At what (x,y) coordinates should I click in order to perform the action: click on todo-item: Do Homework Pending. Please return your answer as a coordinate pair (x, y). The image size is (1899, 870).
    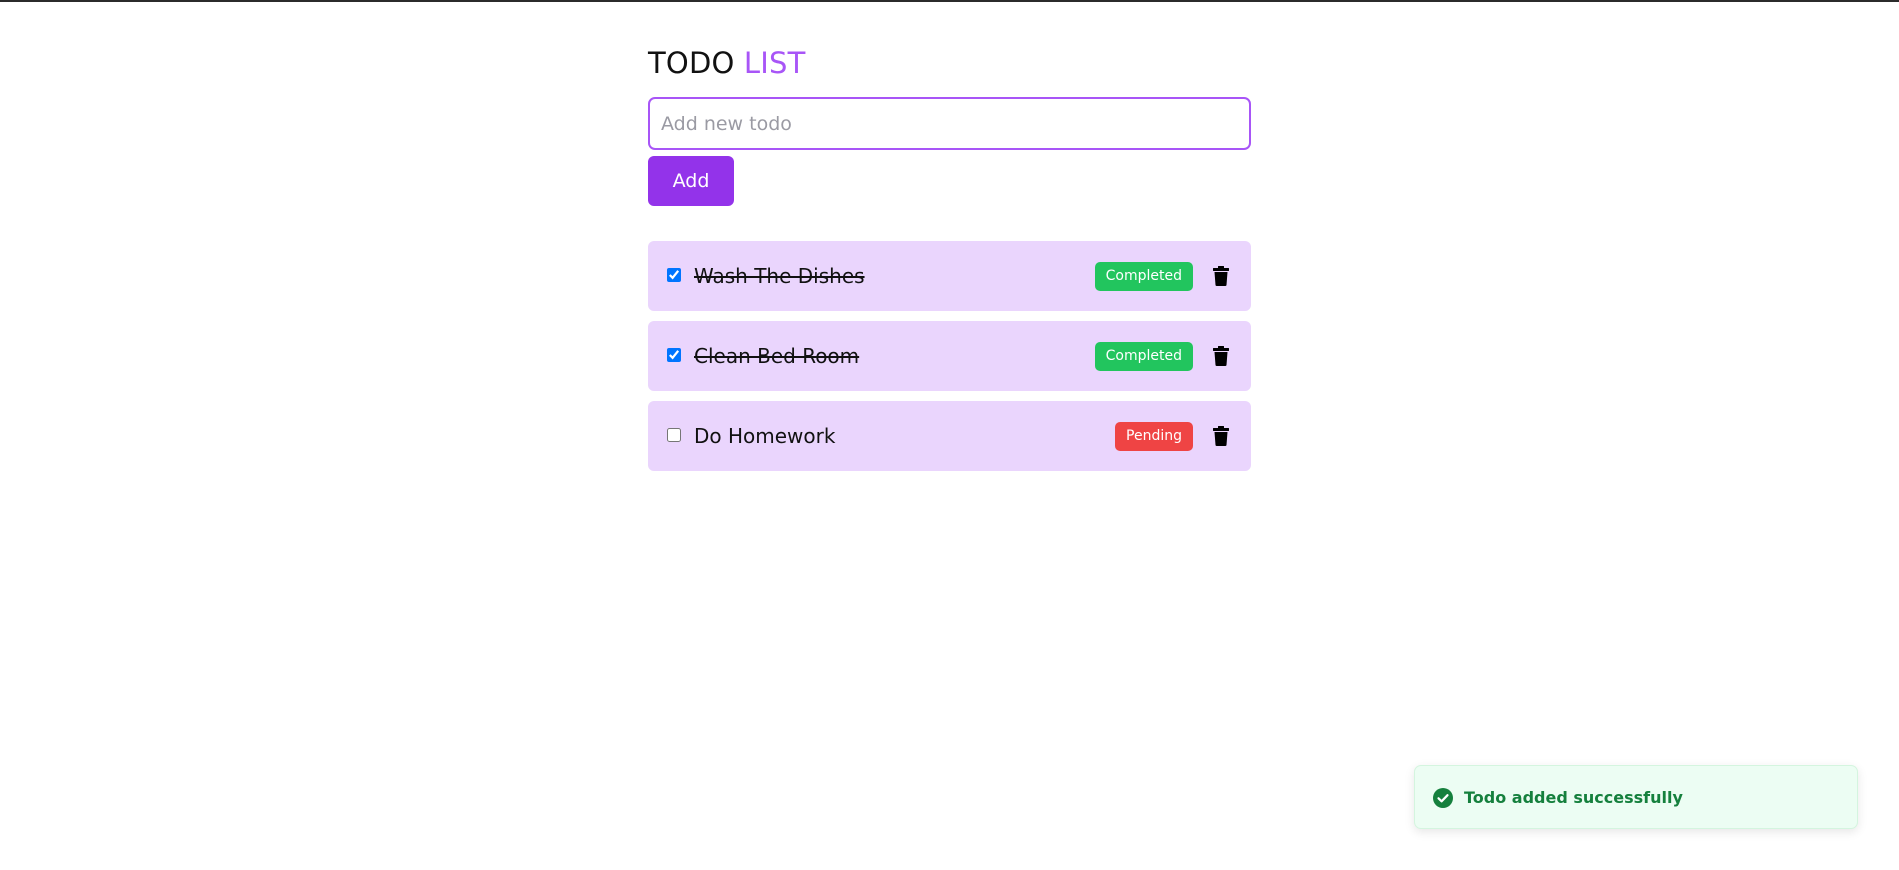
    Looking at the image, I should click on (949, 436).